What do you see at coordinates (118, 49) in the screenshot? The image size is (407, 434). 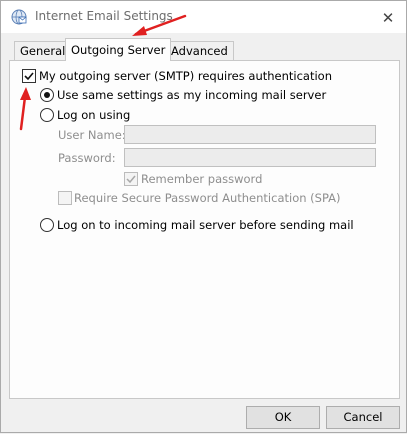 I see `tab-outgoing-server: Outgoing Server` at bounding box center [118, 49].